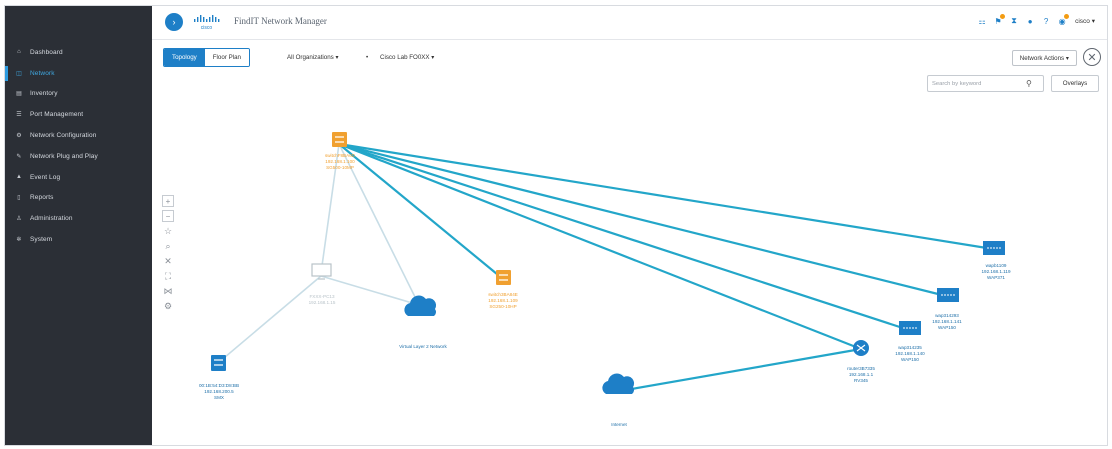 The width and height of the screenshot is (1112, 449). Describe the element at coordinates (947, 315) in the screenshot. I see `svg-text: wap314293` at that location.